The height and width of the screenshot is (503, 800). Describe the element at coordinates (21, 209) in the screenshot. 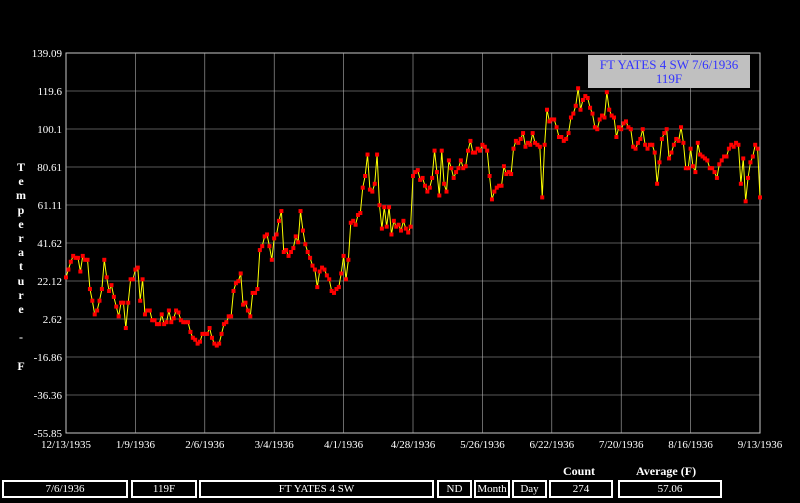

I see `y-axis-label-char: p` at that location.